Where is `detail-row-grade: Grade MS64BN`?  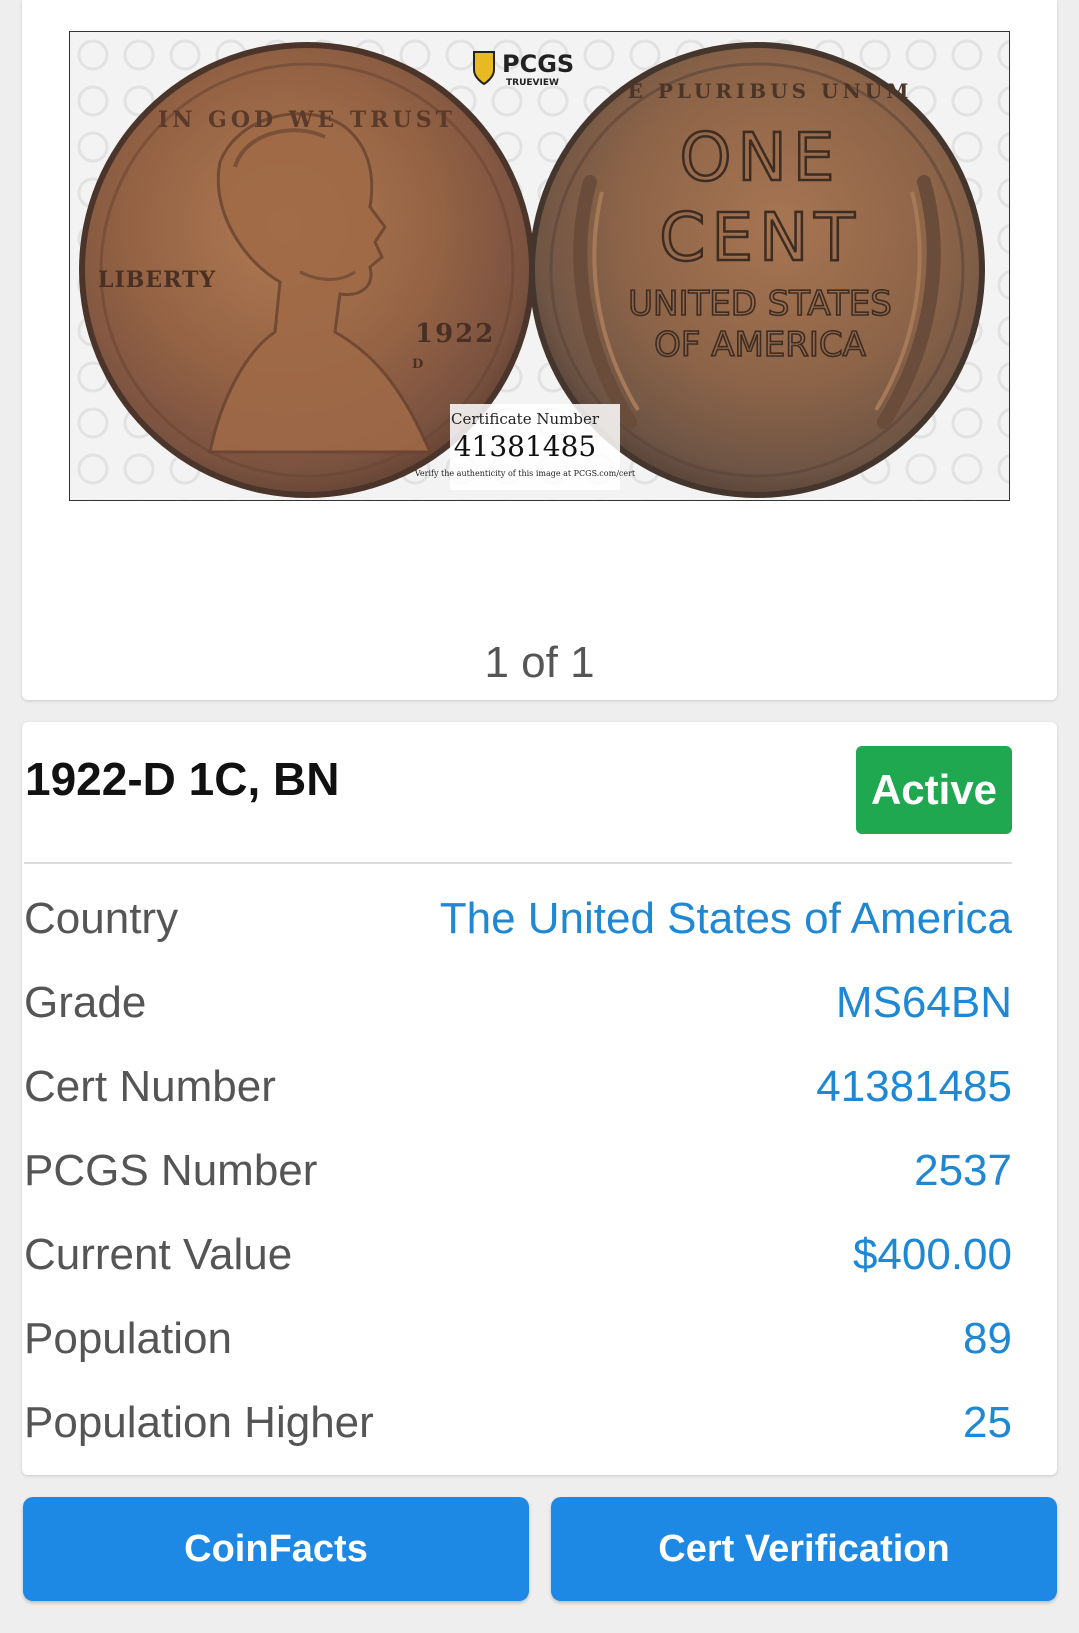
detail-row-grade: Grade MS64BN is located at coordinates (518, 1003).